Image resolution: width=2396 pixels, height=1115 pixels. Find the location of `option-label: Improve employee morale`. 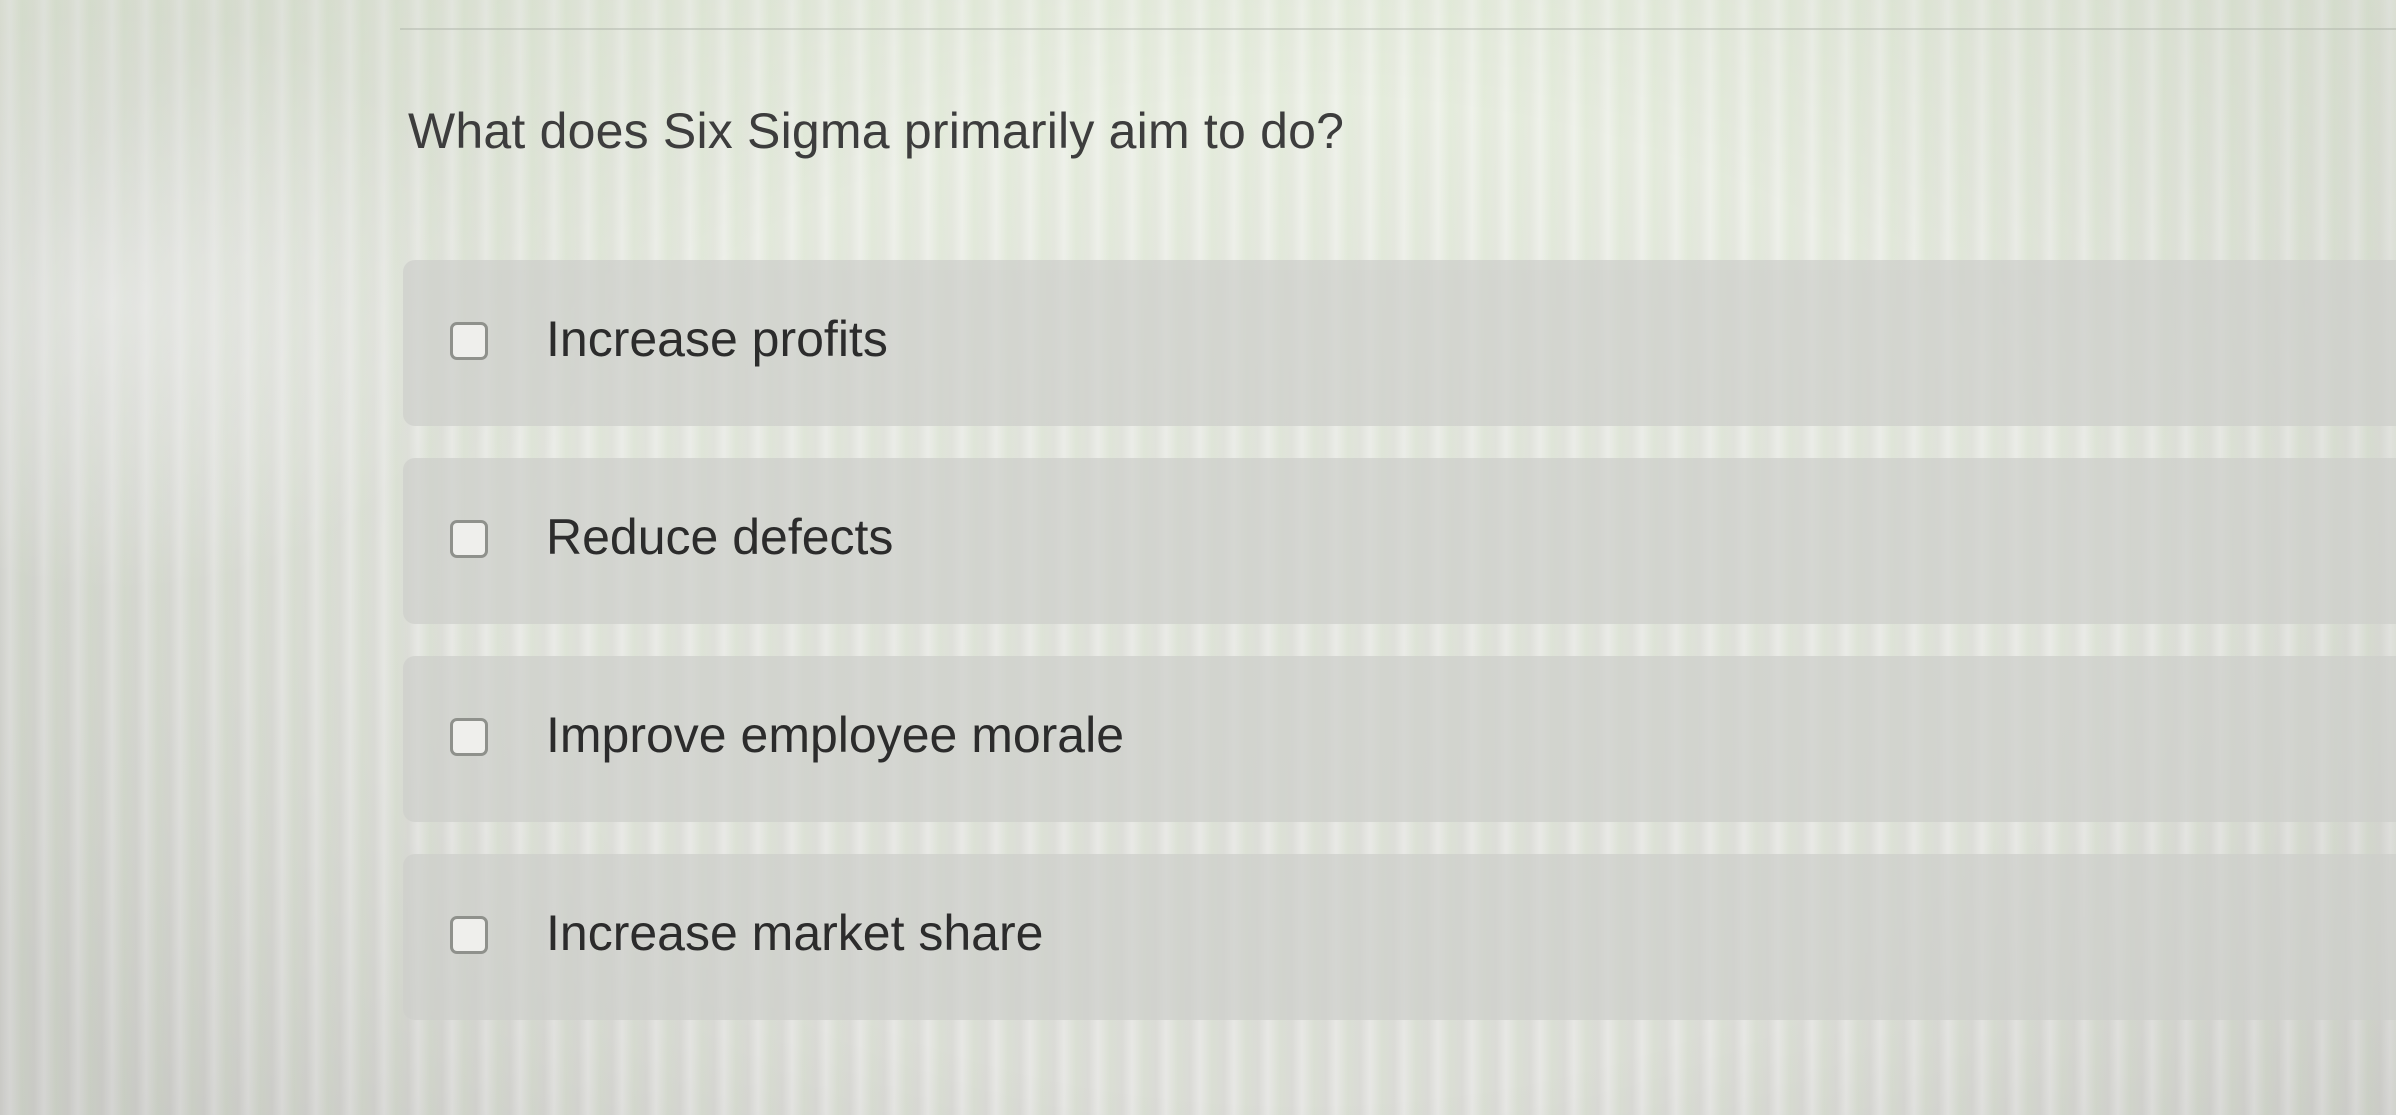

option-label: Improve employee morale is located at coordinates (835, 735).